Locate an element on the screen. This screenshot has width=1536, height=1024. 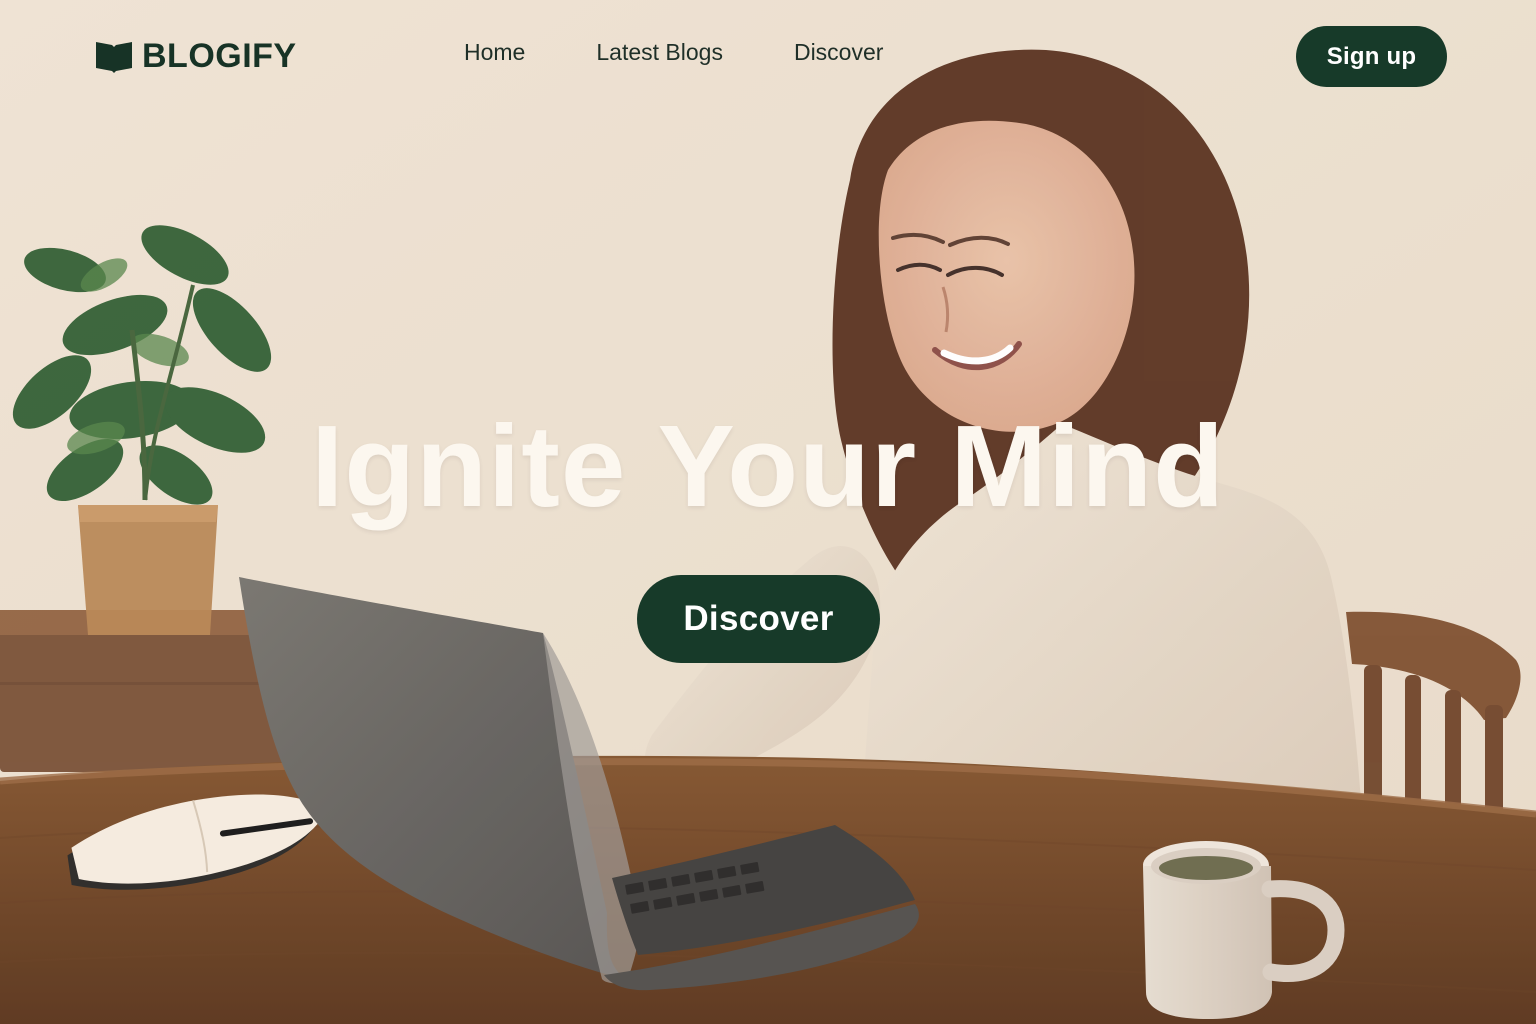
main-navigation: Home Latest Blogs Discover is located at coordinates (673, 52).